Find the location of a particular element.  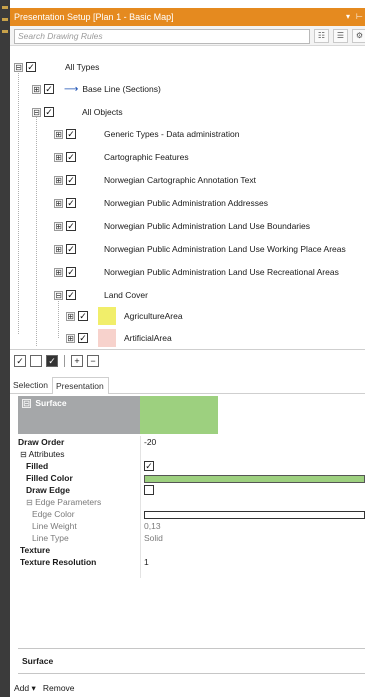

texture-resolution-value: 1 is located at coordinates (146, 562).